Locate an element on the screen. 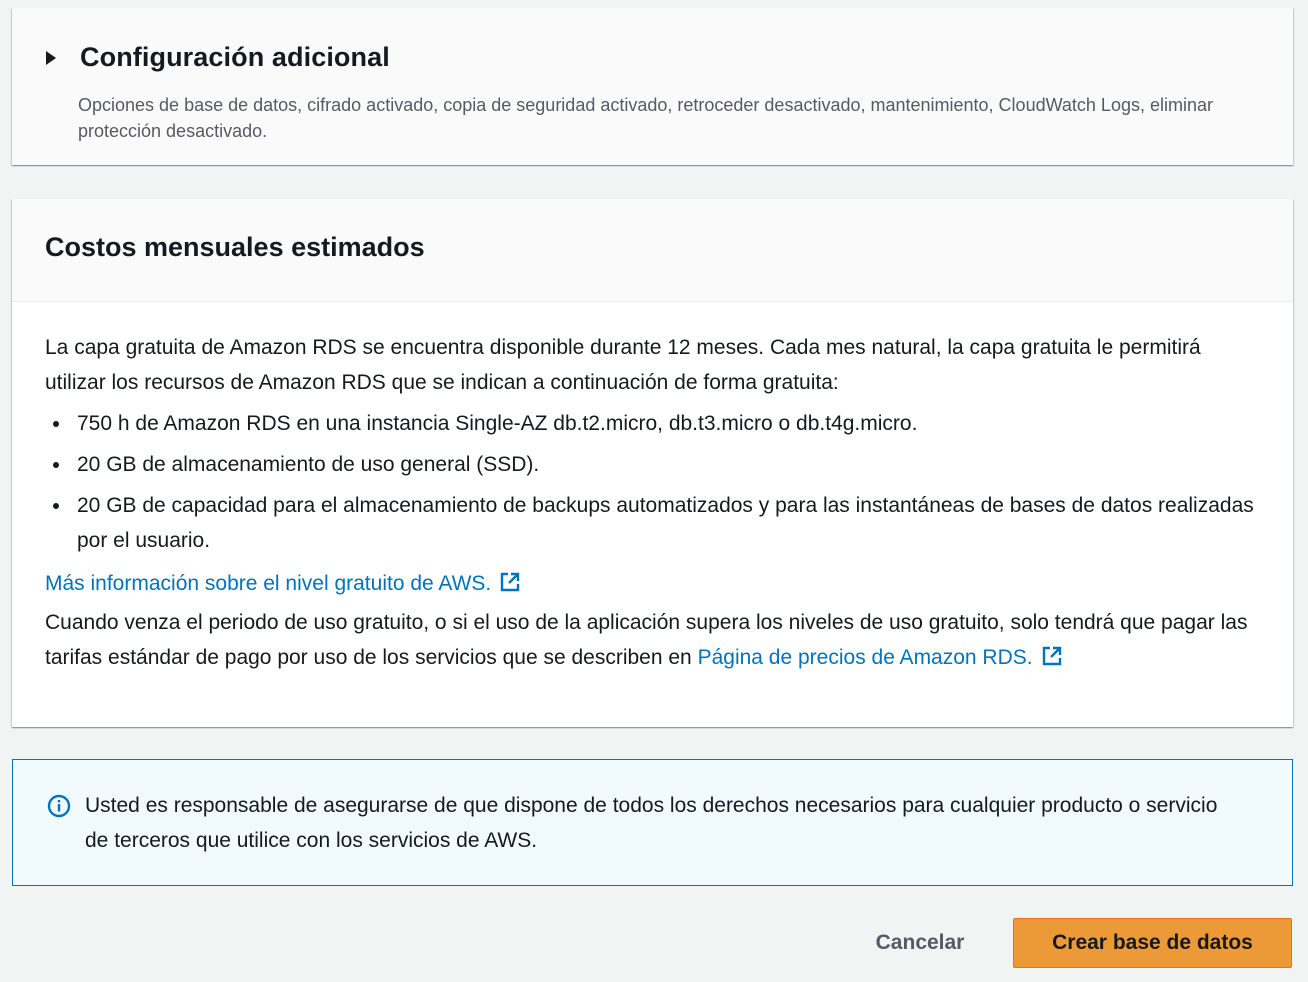 Image resolution: width=1308 pixels, height=982 pixels. caret-right-icon is located at coordinates (51, 57).